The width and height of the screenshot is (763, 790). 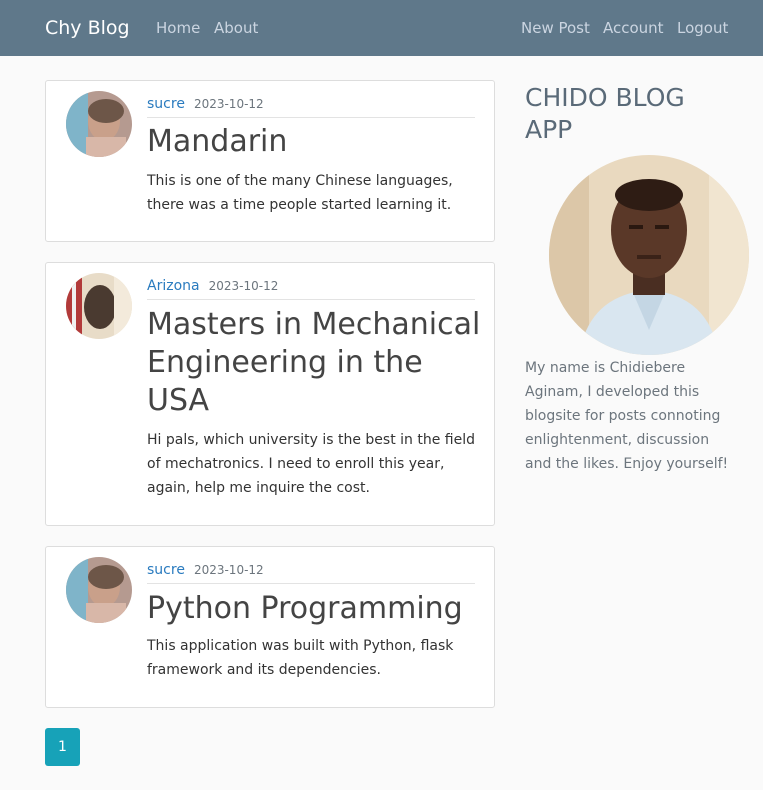 What do you see at coordinates (605, 113) in the screenshot?
I see `sidebar-title: CHIDO BLOG APP` at bounding box center [605, 113].